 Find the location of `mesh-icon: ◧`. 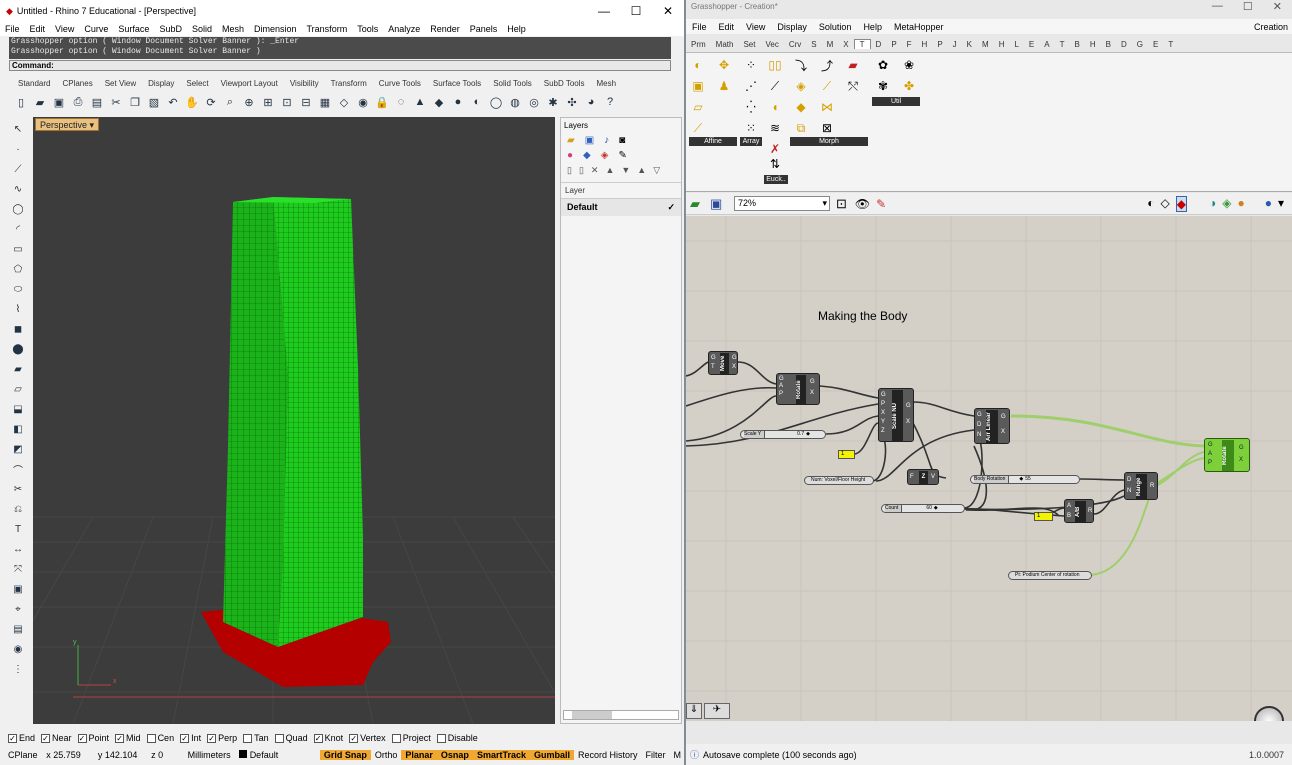

mesh-icon: ◧ is located at coordinates (18, 429).